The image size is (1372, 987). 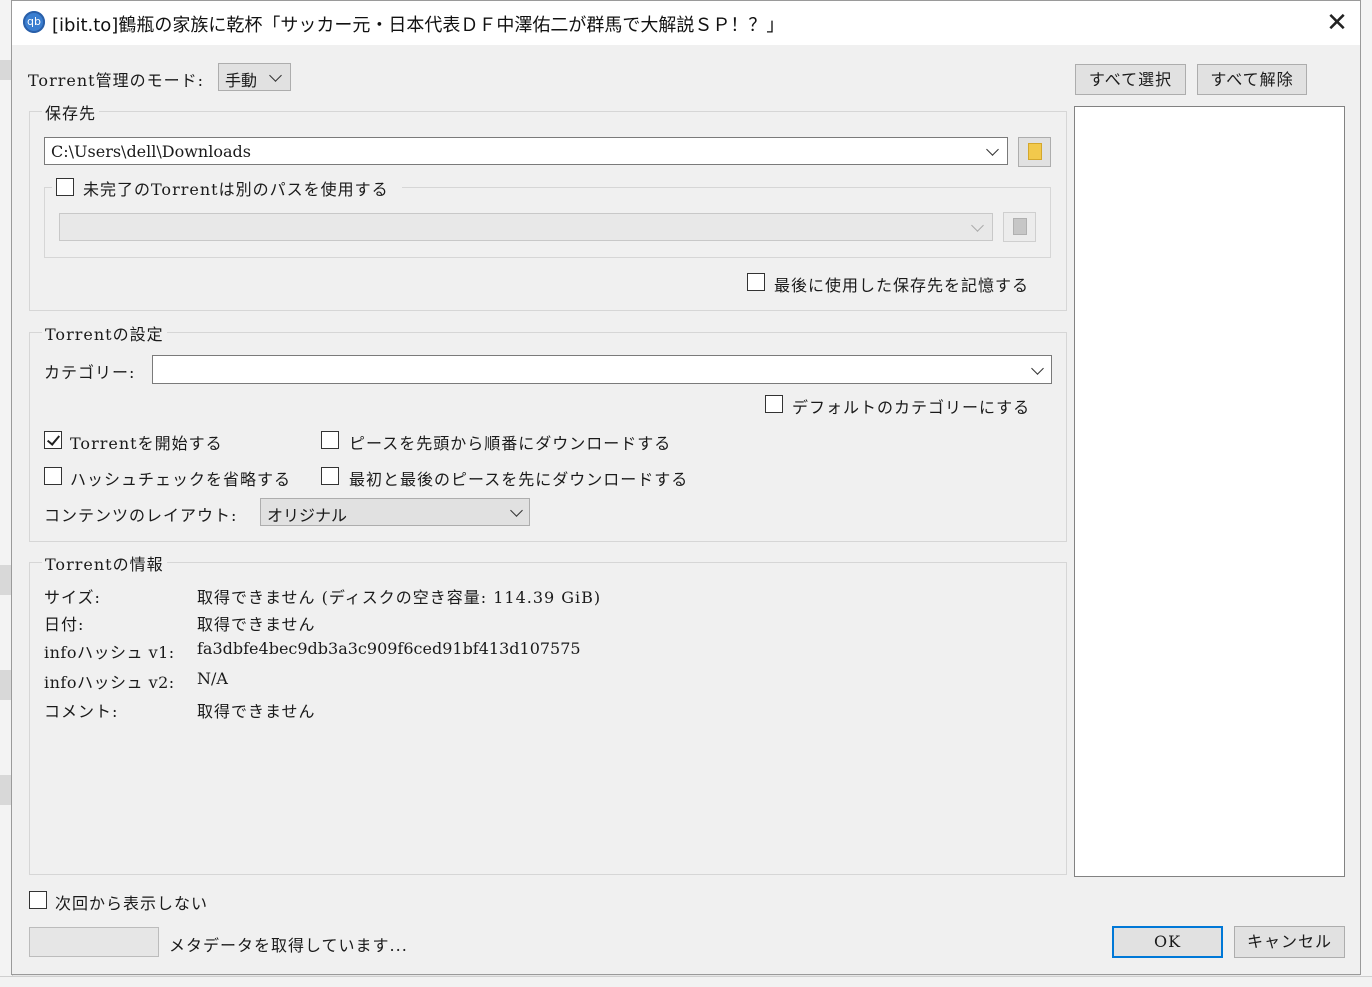 What do you see at coordinates (64, 624) in the screenshot?
I see `date-label: 日付:` at bounding box center [64, 624].